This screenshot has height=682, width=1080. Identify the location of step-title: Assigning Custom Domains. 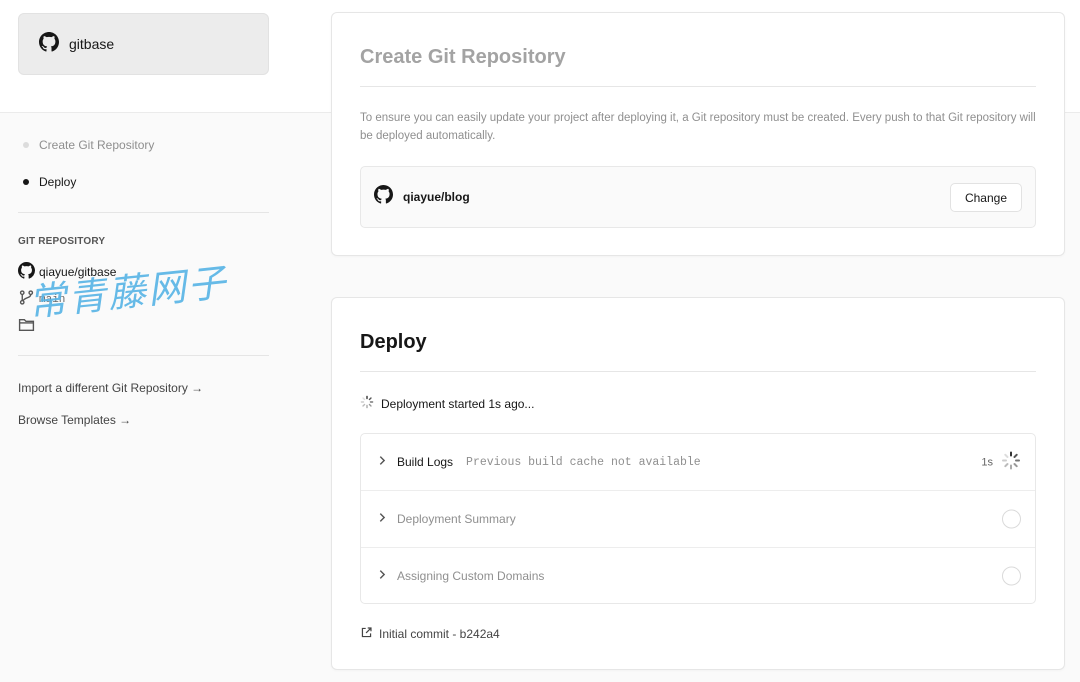
(471, 576).